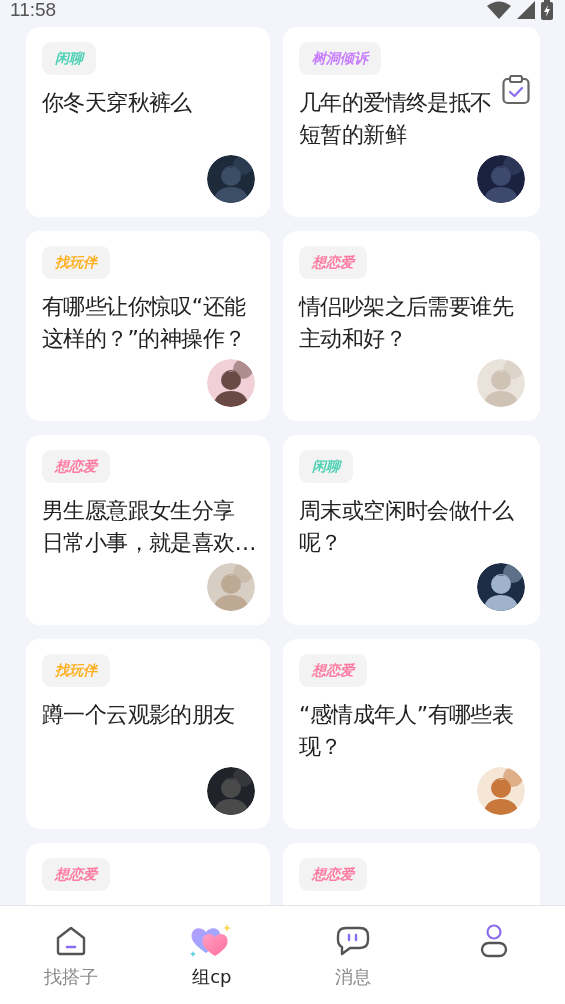  What do you see at coordinates (139, 715) in the screenshot?
I see `topic-text: 蹲一个云观影的朋友` at bounding box center [139, 715].